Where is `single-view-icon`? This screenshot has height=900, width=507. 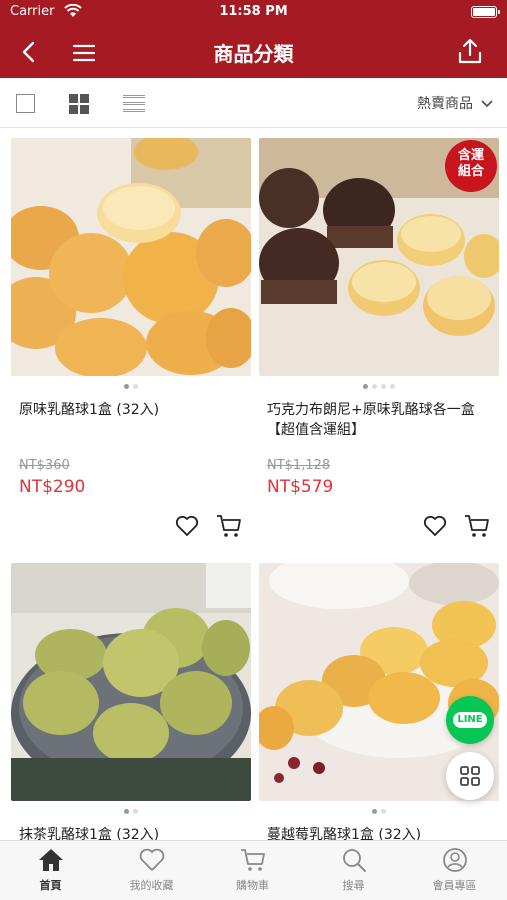
single-view-icon is located at coordinates (25, 103).